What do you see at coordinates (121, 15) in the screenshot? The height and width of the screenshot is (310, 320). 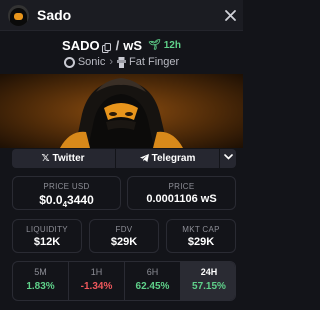 I see `header-bar: Sado` at bounding box center [121, 15].